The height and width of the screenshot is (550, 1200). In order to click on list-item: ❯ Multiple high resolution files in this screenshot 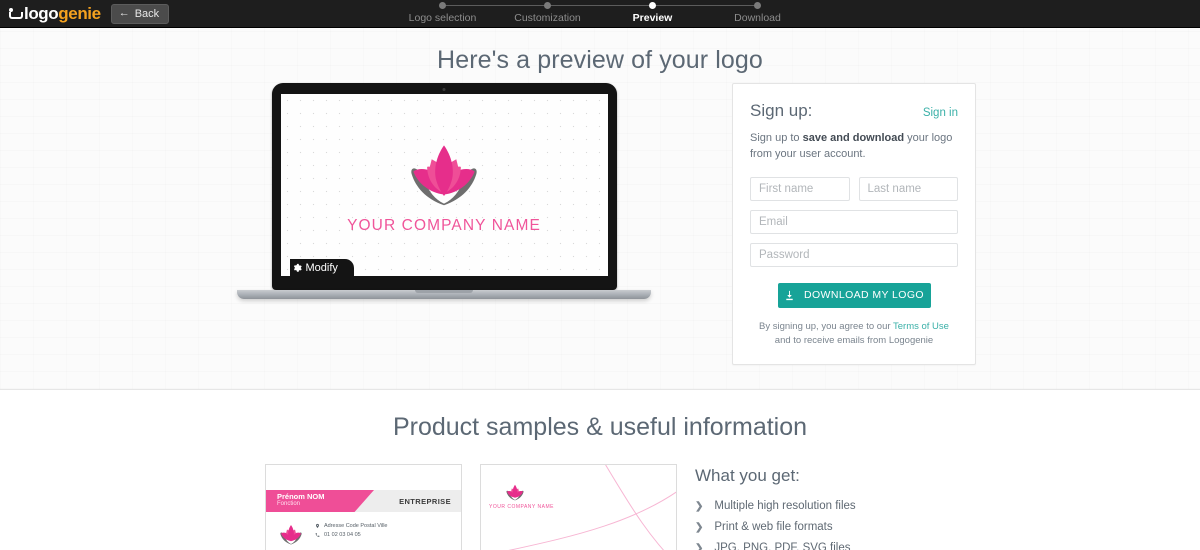, I will do `click(815, 506)`.